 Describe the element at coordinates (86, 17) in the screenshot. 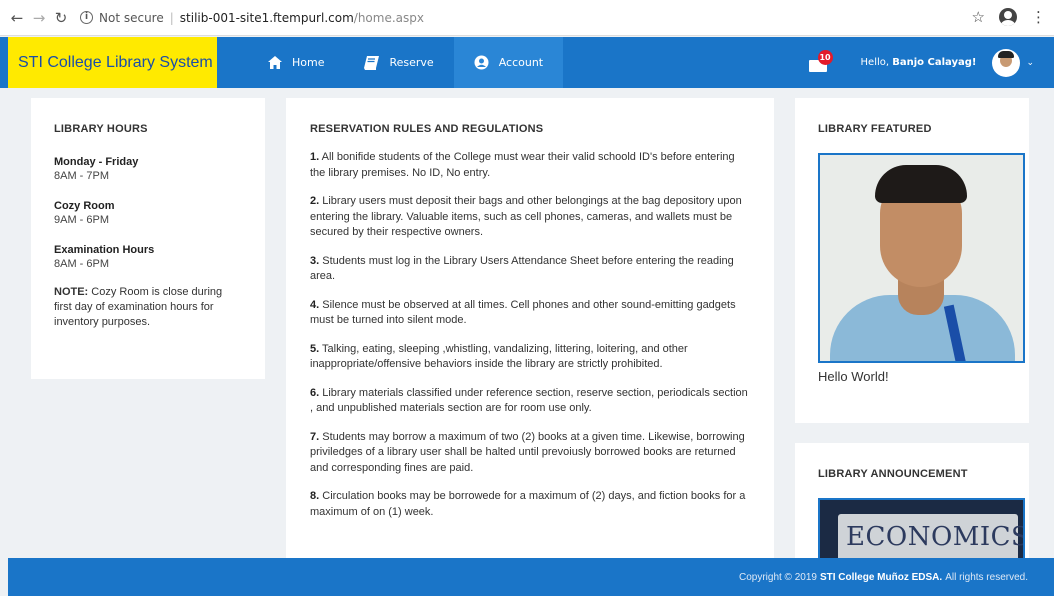

I see `info-icon: i` at that location.